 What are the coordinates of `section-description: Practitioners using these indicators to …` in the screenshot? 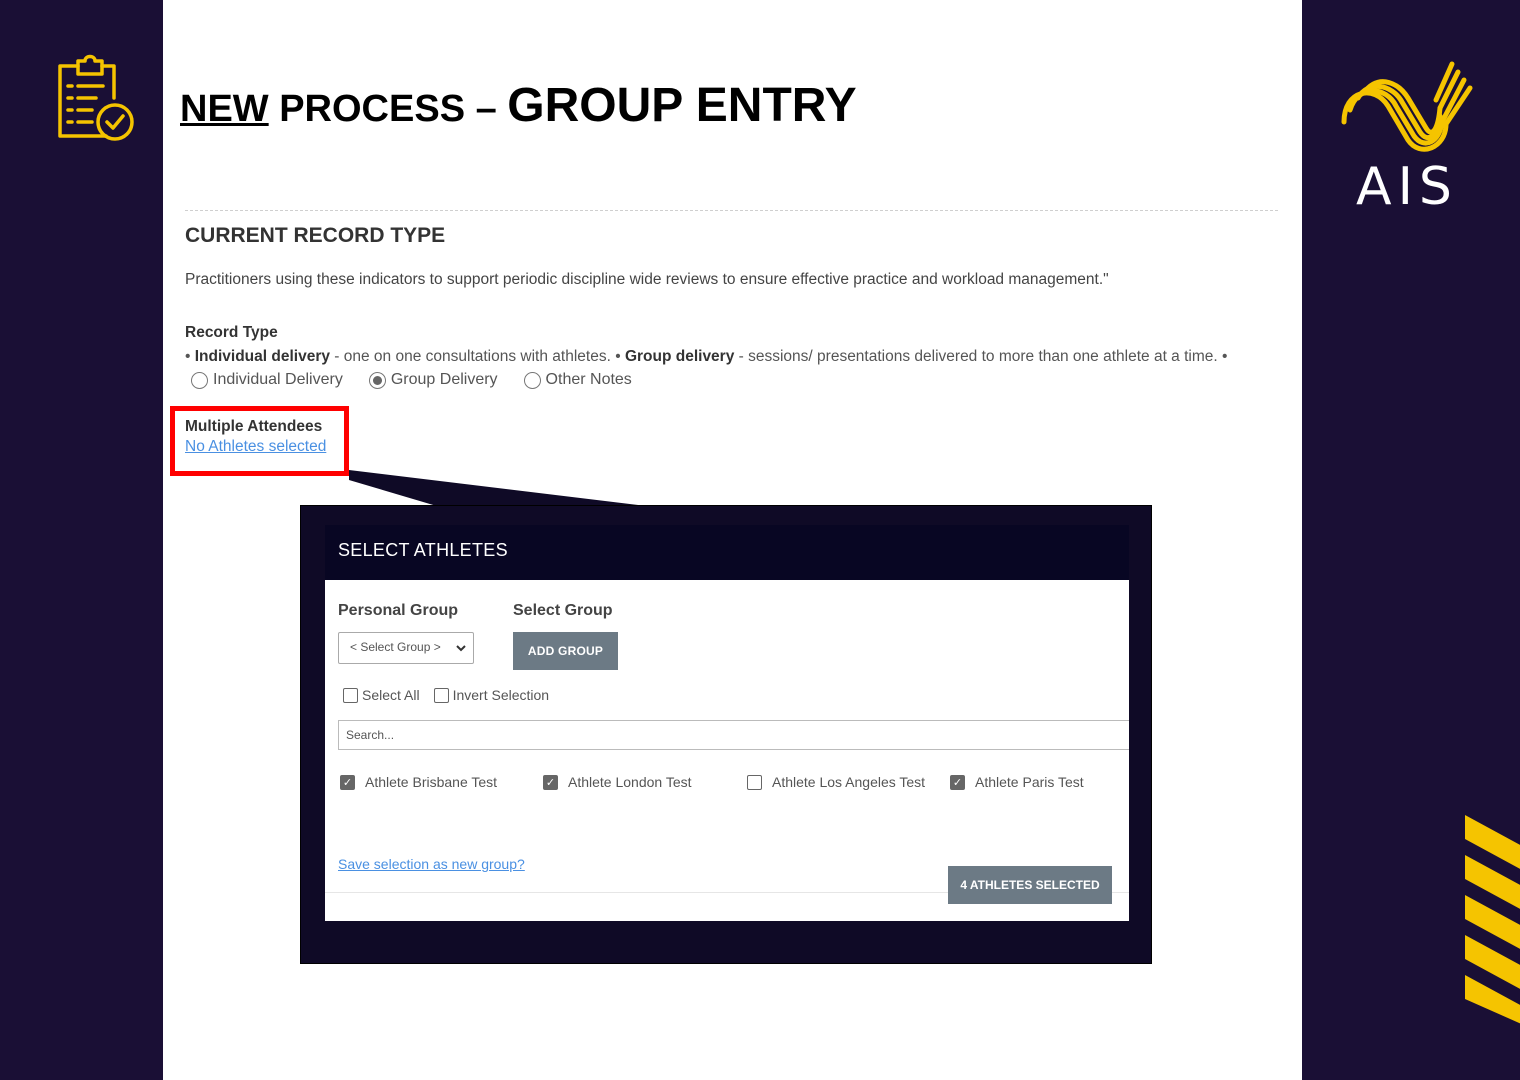 It's located at (647, 279).